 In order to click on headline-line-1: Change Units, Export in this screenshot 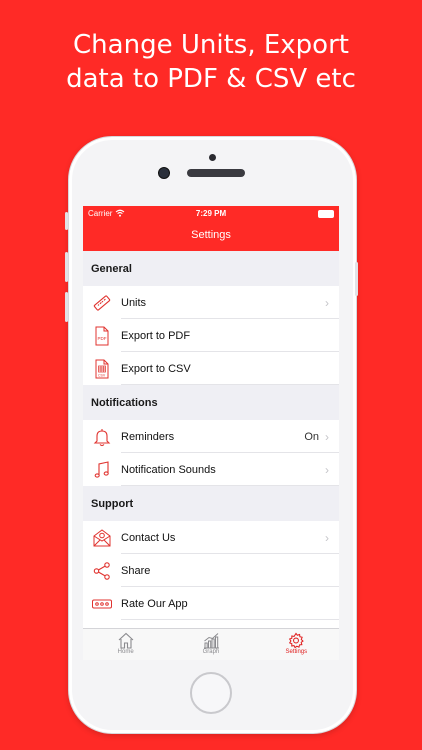, I will do `click(211, 45)`.